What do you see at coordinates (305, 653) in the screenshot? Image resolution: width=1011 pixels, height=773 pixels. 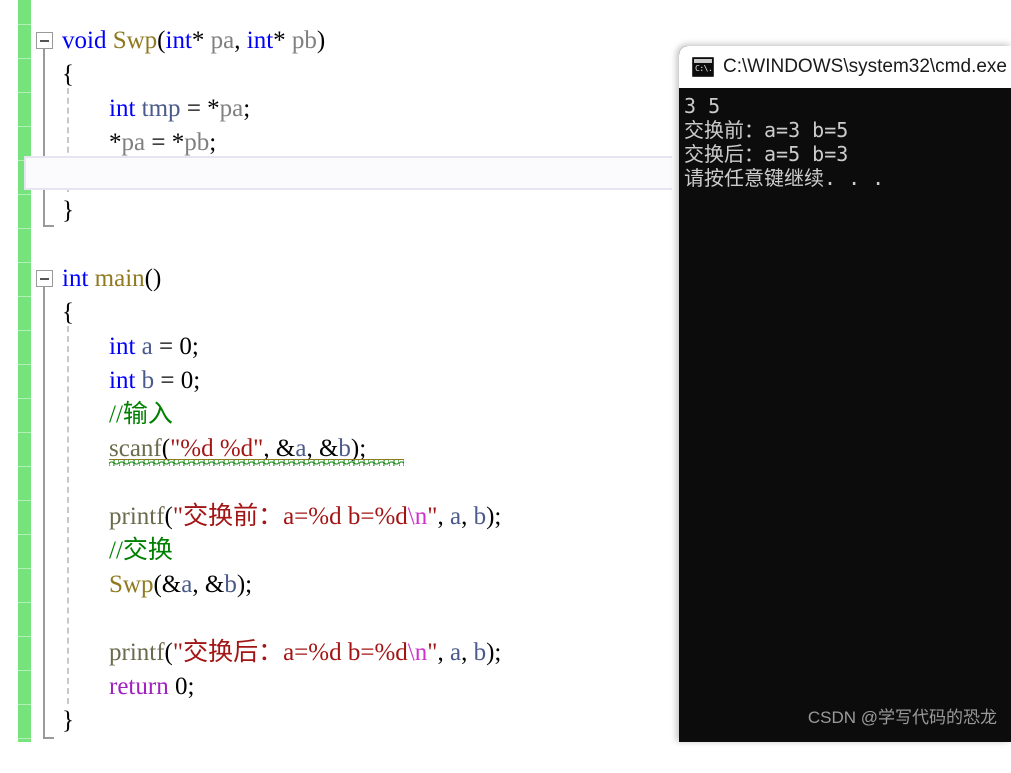 I see `code-line: printf("交换后：a=%d b=%d\n", a, b);` at bounding box center [305, 653].